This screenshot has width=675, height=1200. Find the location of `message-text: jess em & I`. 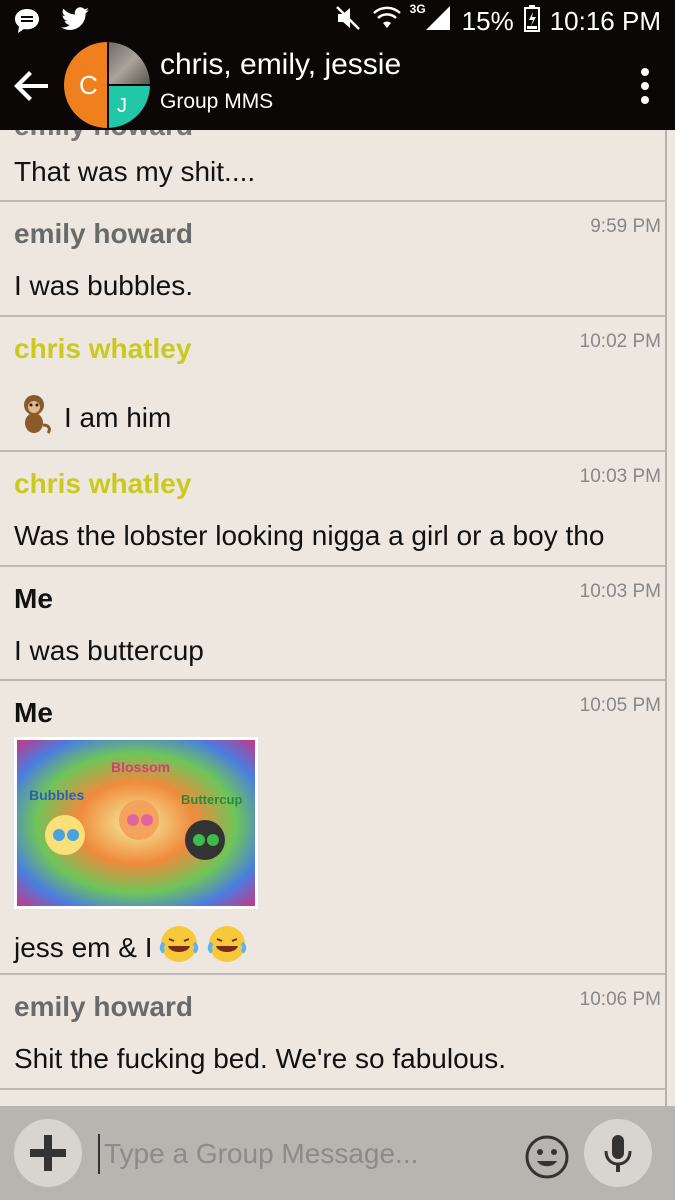

message-text: jess em & I is located at coordinates (83, 947).